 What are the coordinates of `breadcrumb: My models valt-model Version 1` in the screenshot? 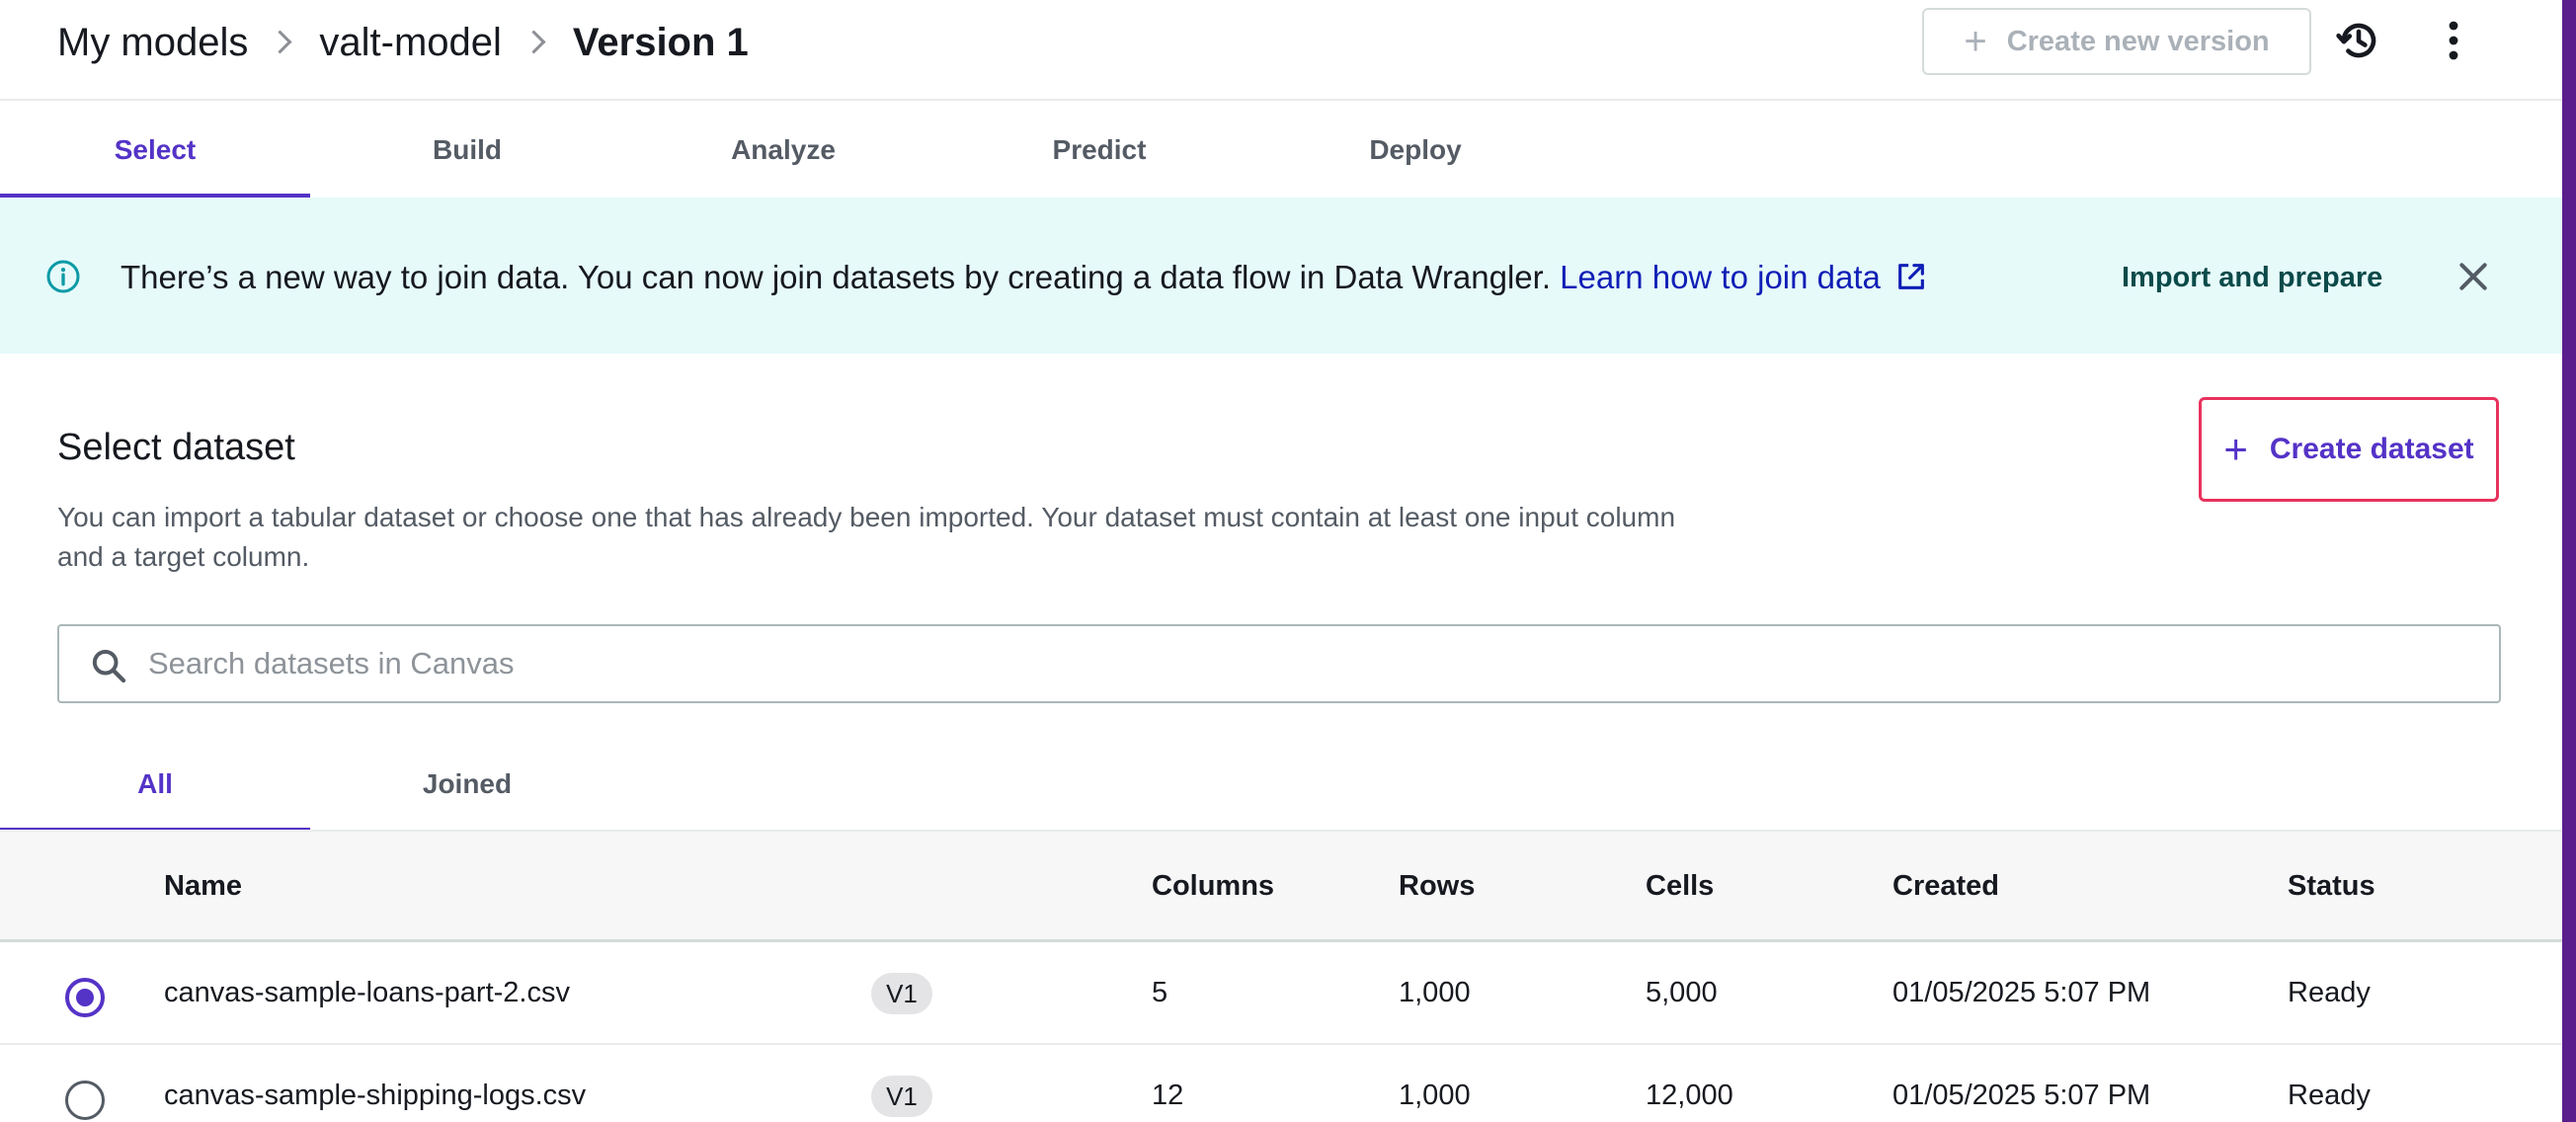 It's located at (403, 42).